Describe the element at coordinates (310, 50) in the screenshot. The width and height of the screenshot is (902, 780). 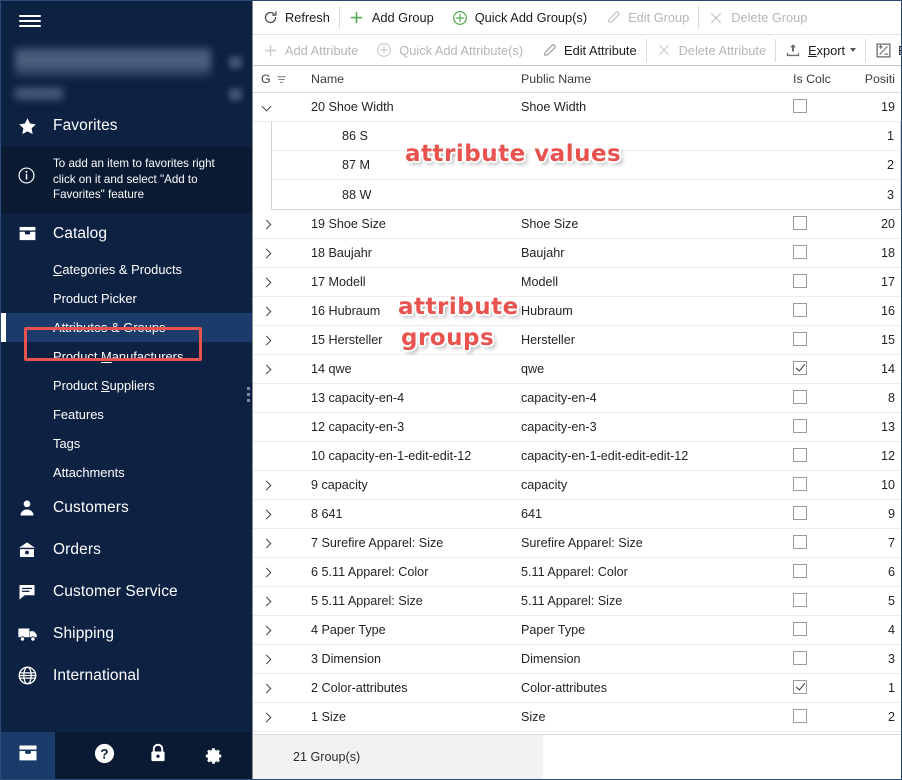
I see `add-attribute-button: Add Attribute` at that location.